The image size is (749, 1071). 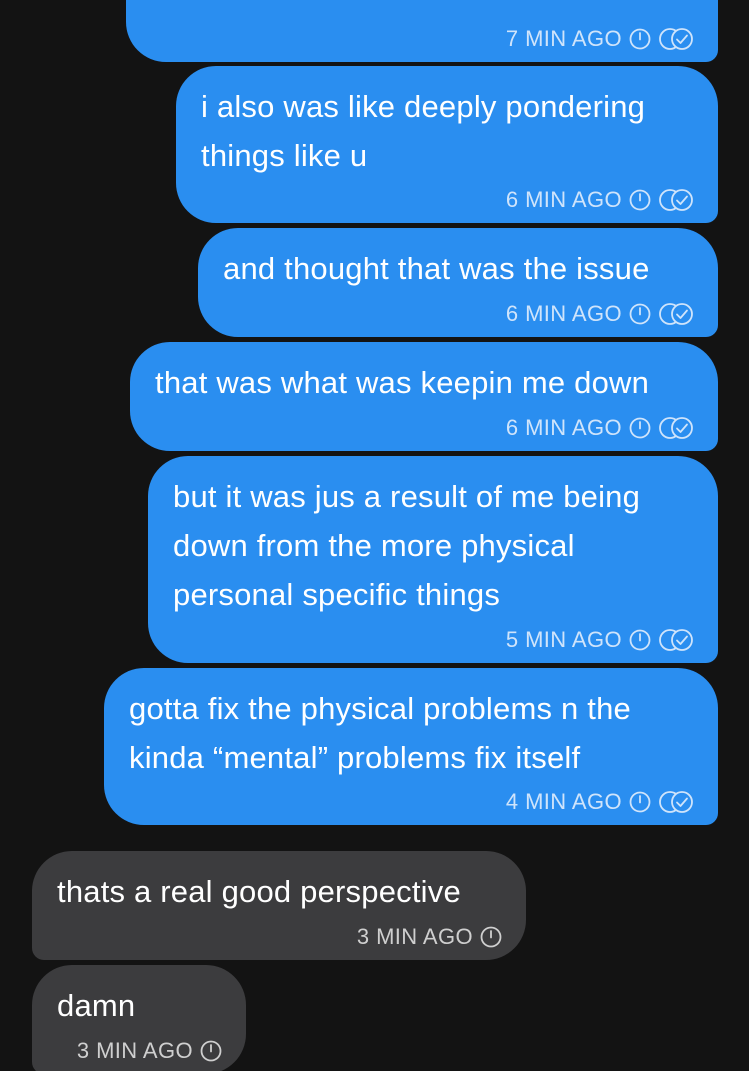 I want to click on message-text: damn, so click(x=96, y=1005).